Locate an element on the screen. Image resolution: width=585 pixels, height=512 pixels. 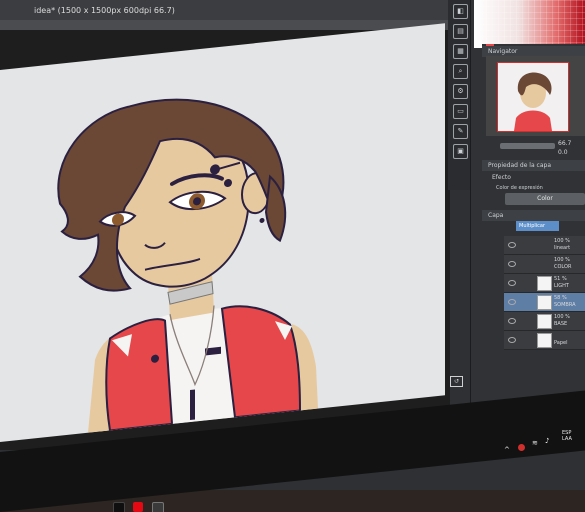
layer-row-selected: 58 % SOMBRA is located at coordinates (544, 302).